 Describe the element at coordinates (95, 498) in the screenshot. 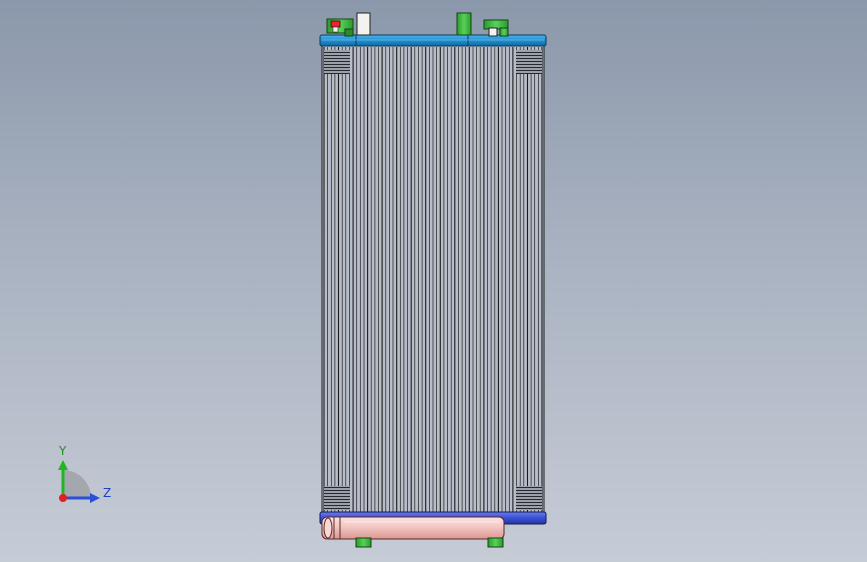

I see `z-axis-arrow` at that location.